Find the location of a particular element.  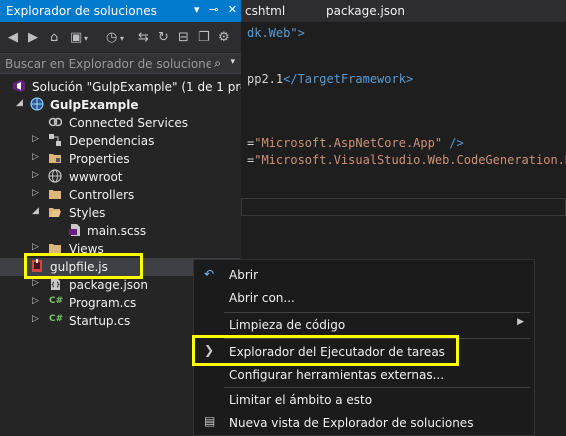

editor-tab-bar: cshtml package.json is located at coordinates (403, 11).